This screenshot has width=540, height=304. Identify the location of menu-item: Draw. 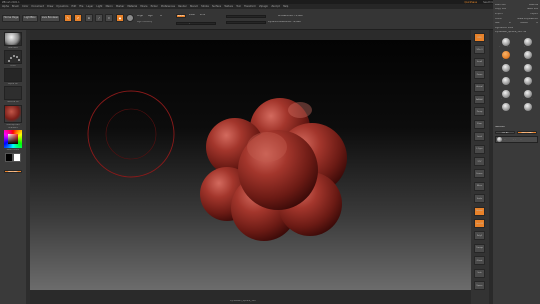
(50, 6).